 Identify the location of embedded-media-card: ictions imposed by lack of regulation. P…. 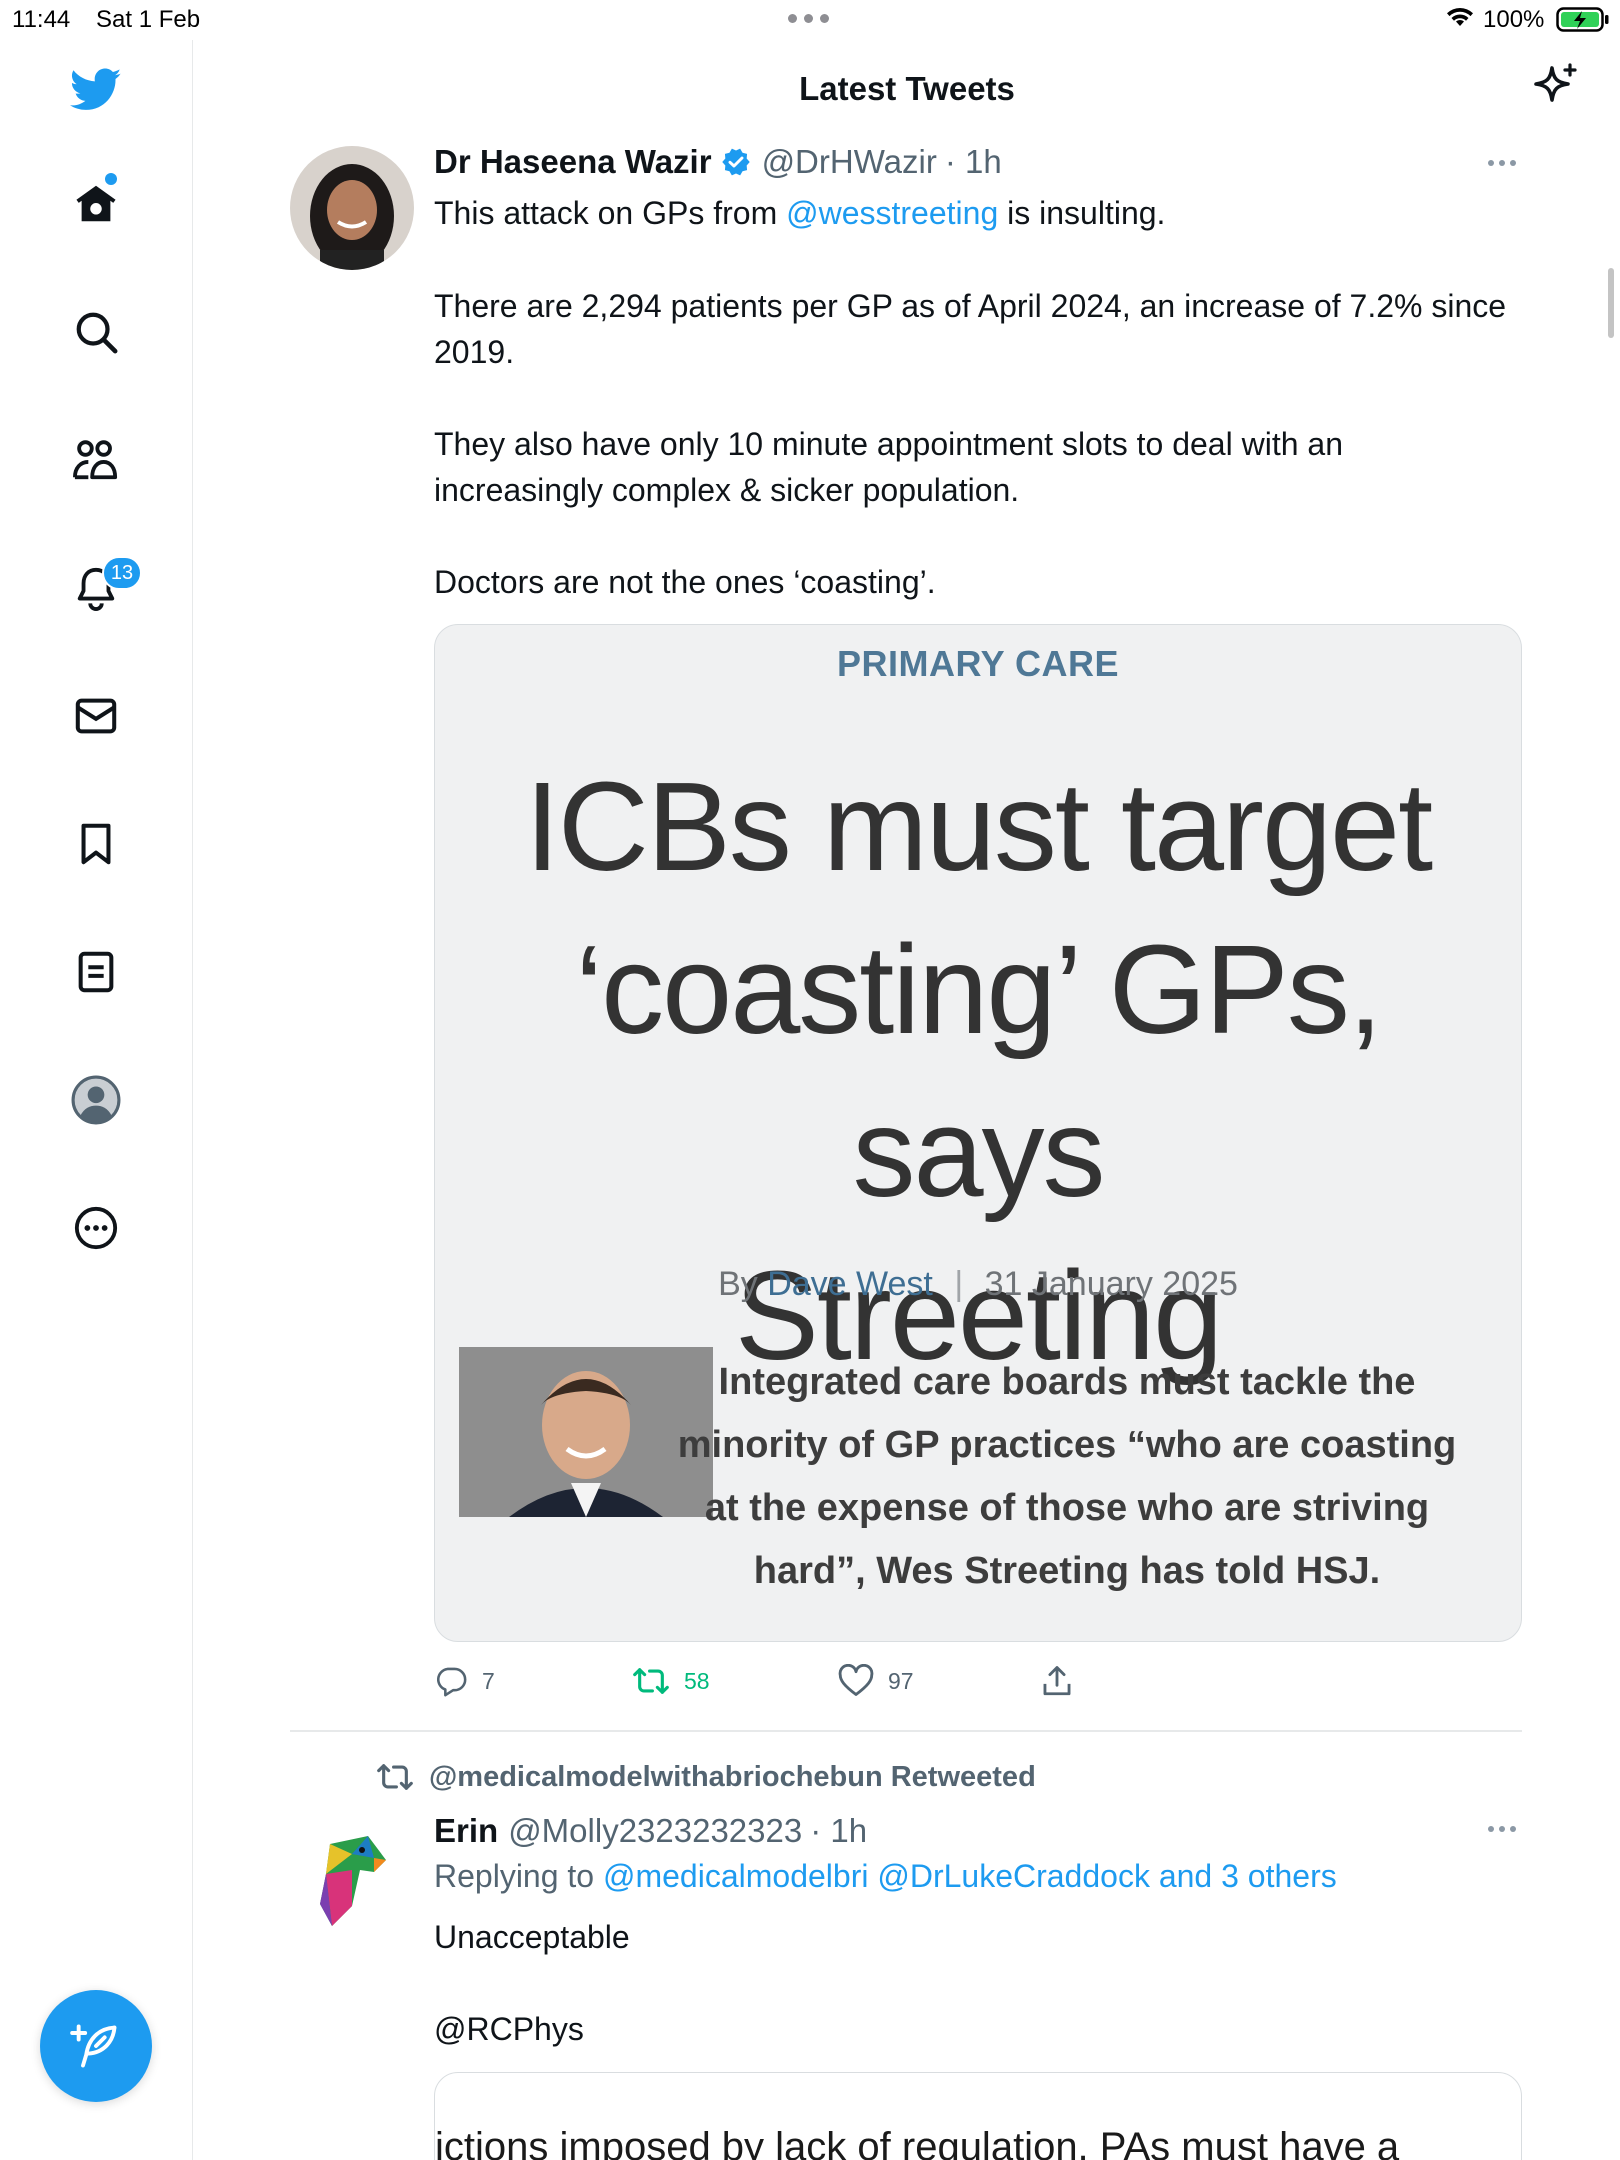
(978, 2116).